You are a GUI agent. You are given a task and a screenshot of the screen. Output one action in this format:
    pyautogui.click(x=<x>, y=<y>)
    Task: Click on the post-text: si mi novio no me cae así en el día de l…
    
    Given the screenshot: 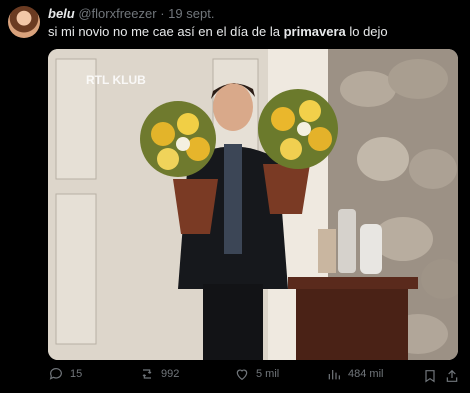 What is the action you would take?
    pyautogui.click(x=218, y=31)
    